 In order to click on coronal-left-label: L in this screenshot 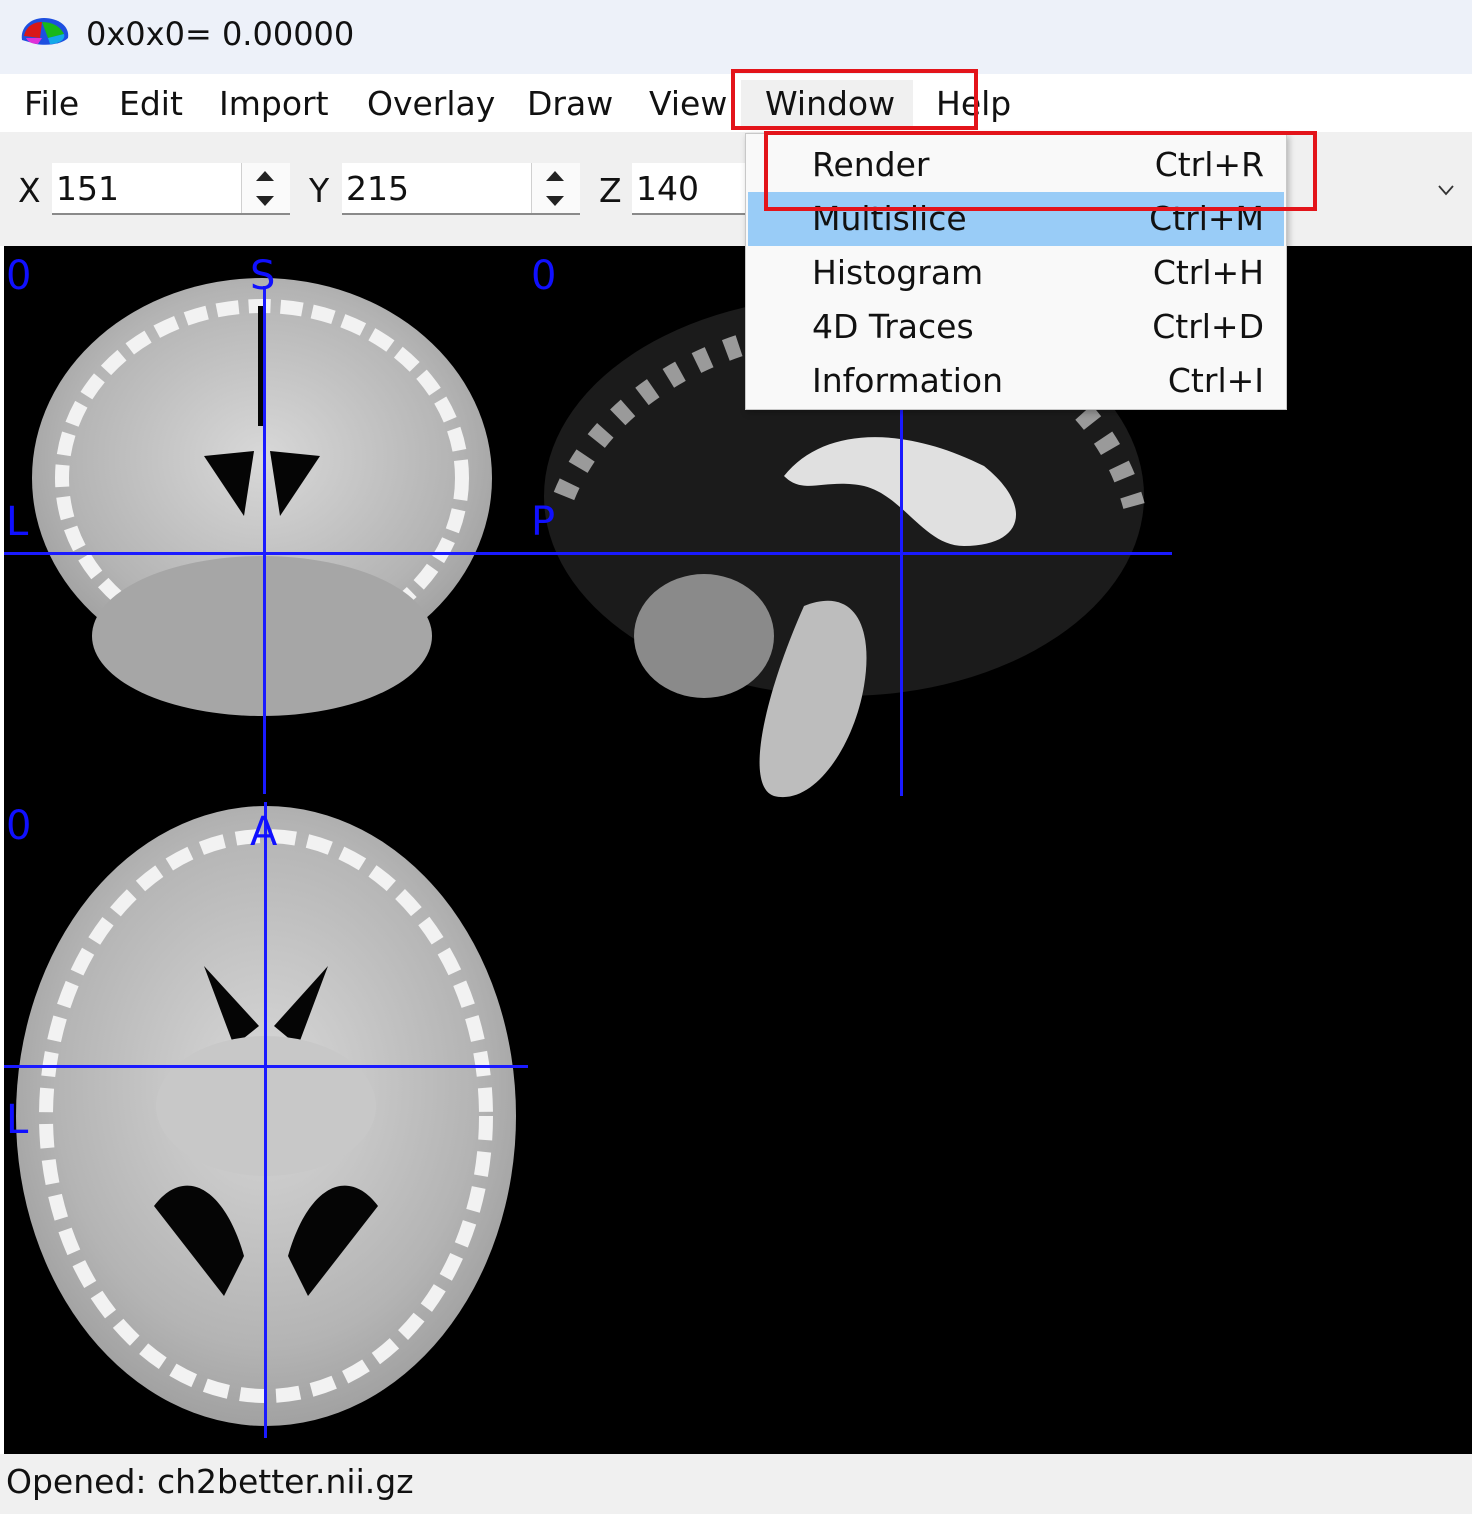, I will do `click(17, 522)`.